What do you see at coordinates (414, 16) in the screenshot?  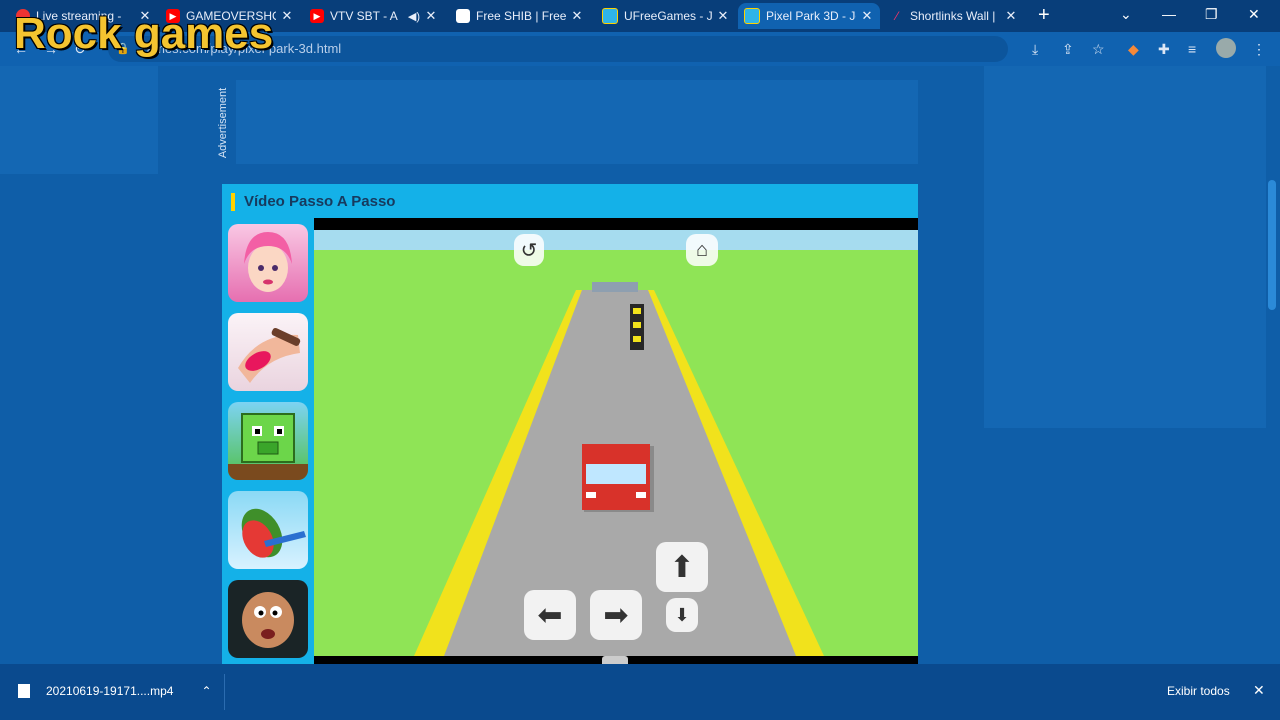 I see `speaker-icon: ◀)` at bounding box center [414, 16].